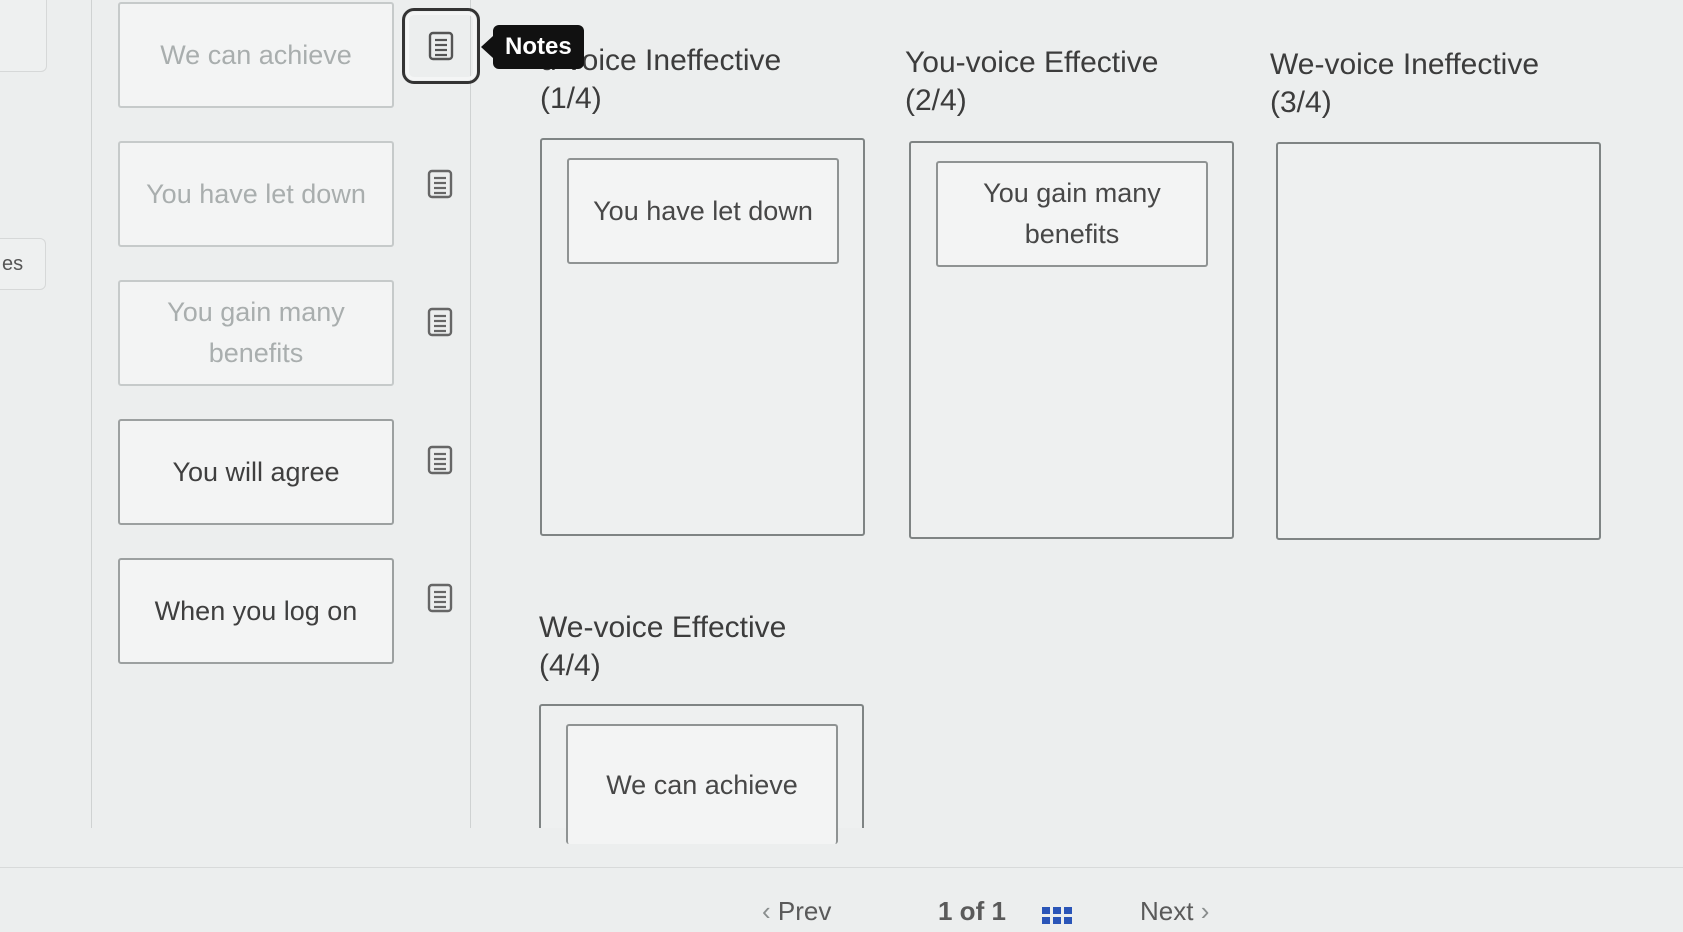  I want to click on source-card-we-can-achieve: We can achieve, so click(256, 55).